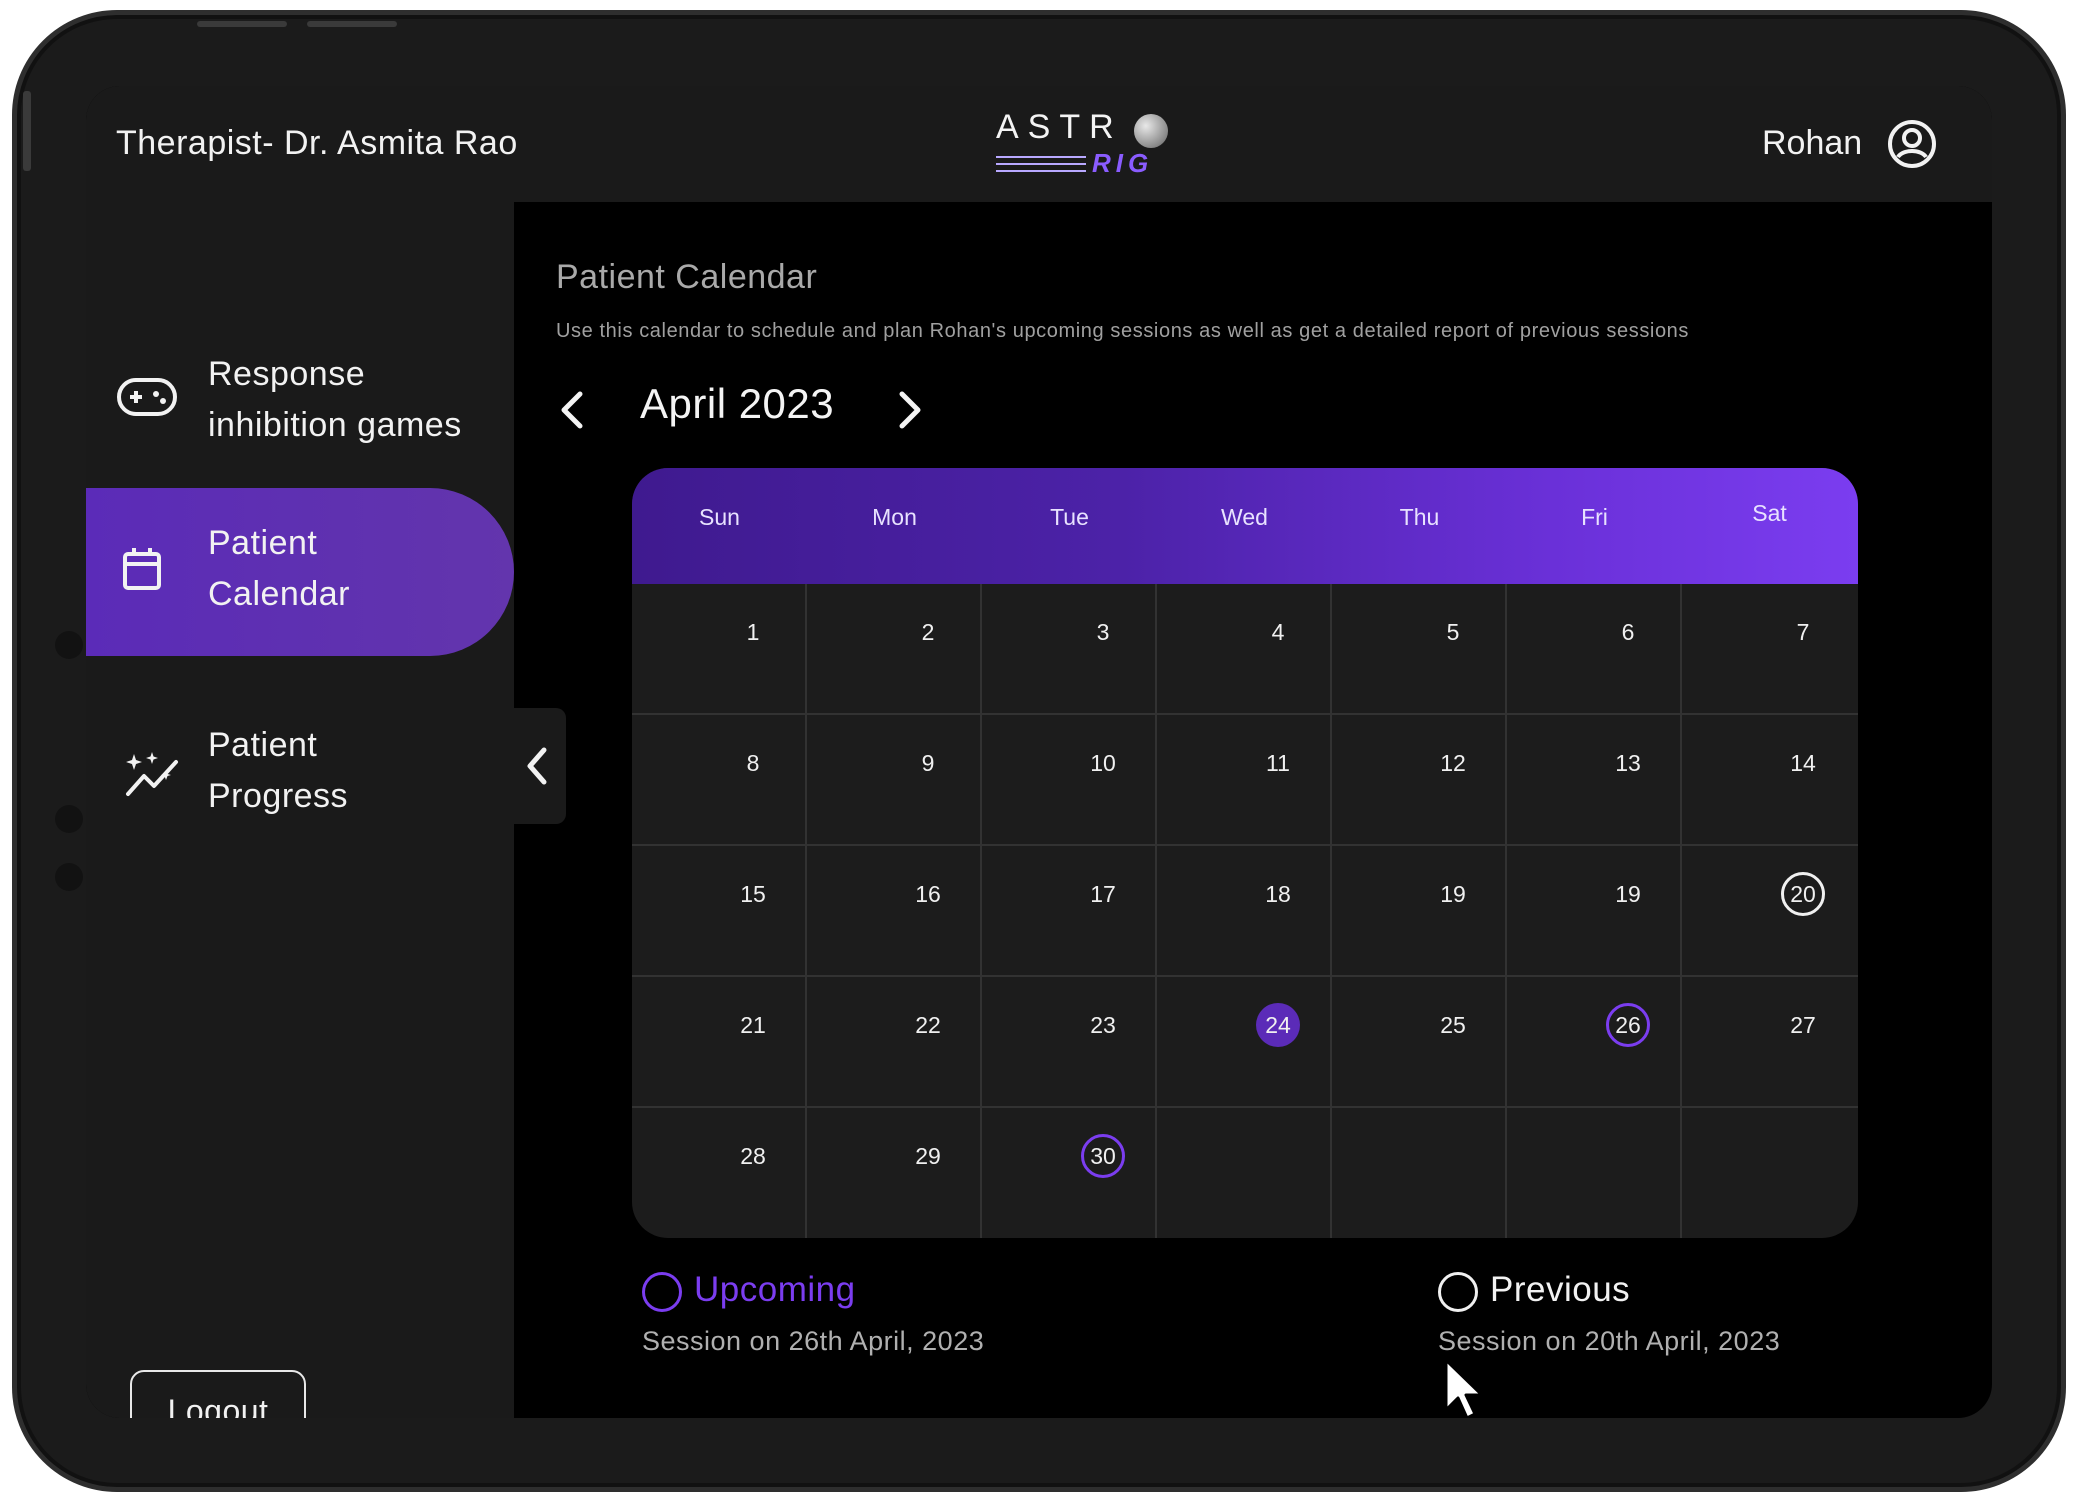  Describe the element at coordinates (894, 1173) in the screenshot. I see `calendar-day-cell: 29` at that location.